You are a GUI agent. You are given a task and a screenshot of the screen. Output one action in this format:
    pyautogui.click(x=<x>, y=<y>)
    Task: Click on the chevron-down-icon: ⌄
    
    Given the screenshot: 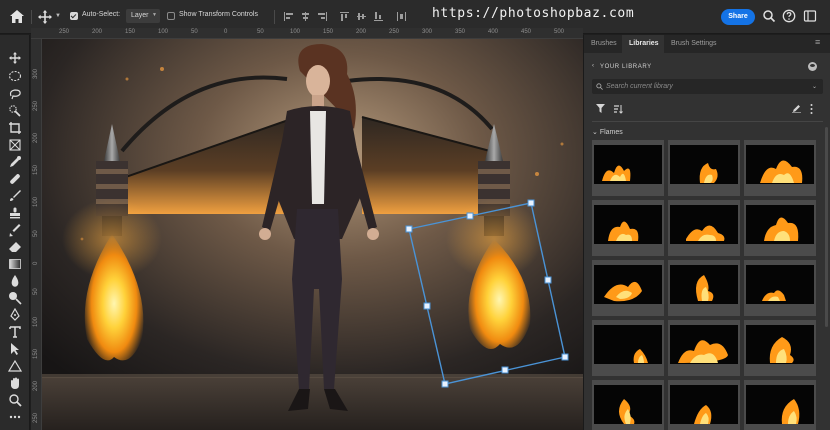 What is the action you would take?
    pyautogui.click(x=814, y=86)
    